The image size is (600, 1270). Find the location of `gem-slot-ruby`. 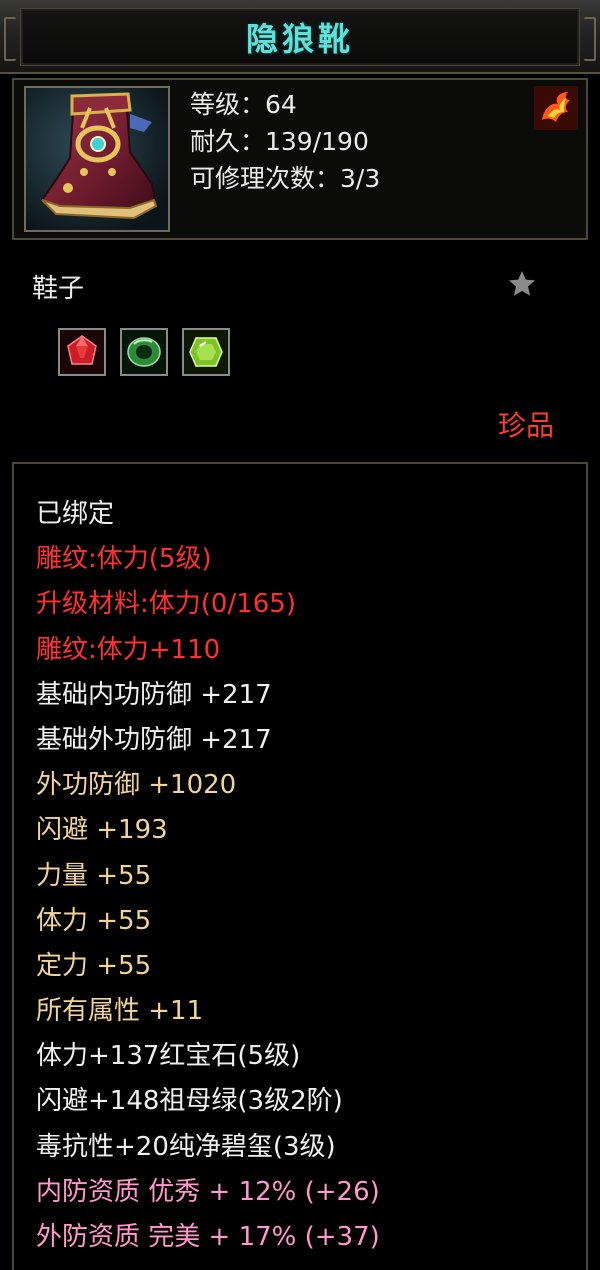

gem-slot-ruby is located at coordinates (82, 352).